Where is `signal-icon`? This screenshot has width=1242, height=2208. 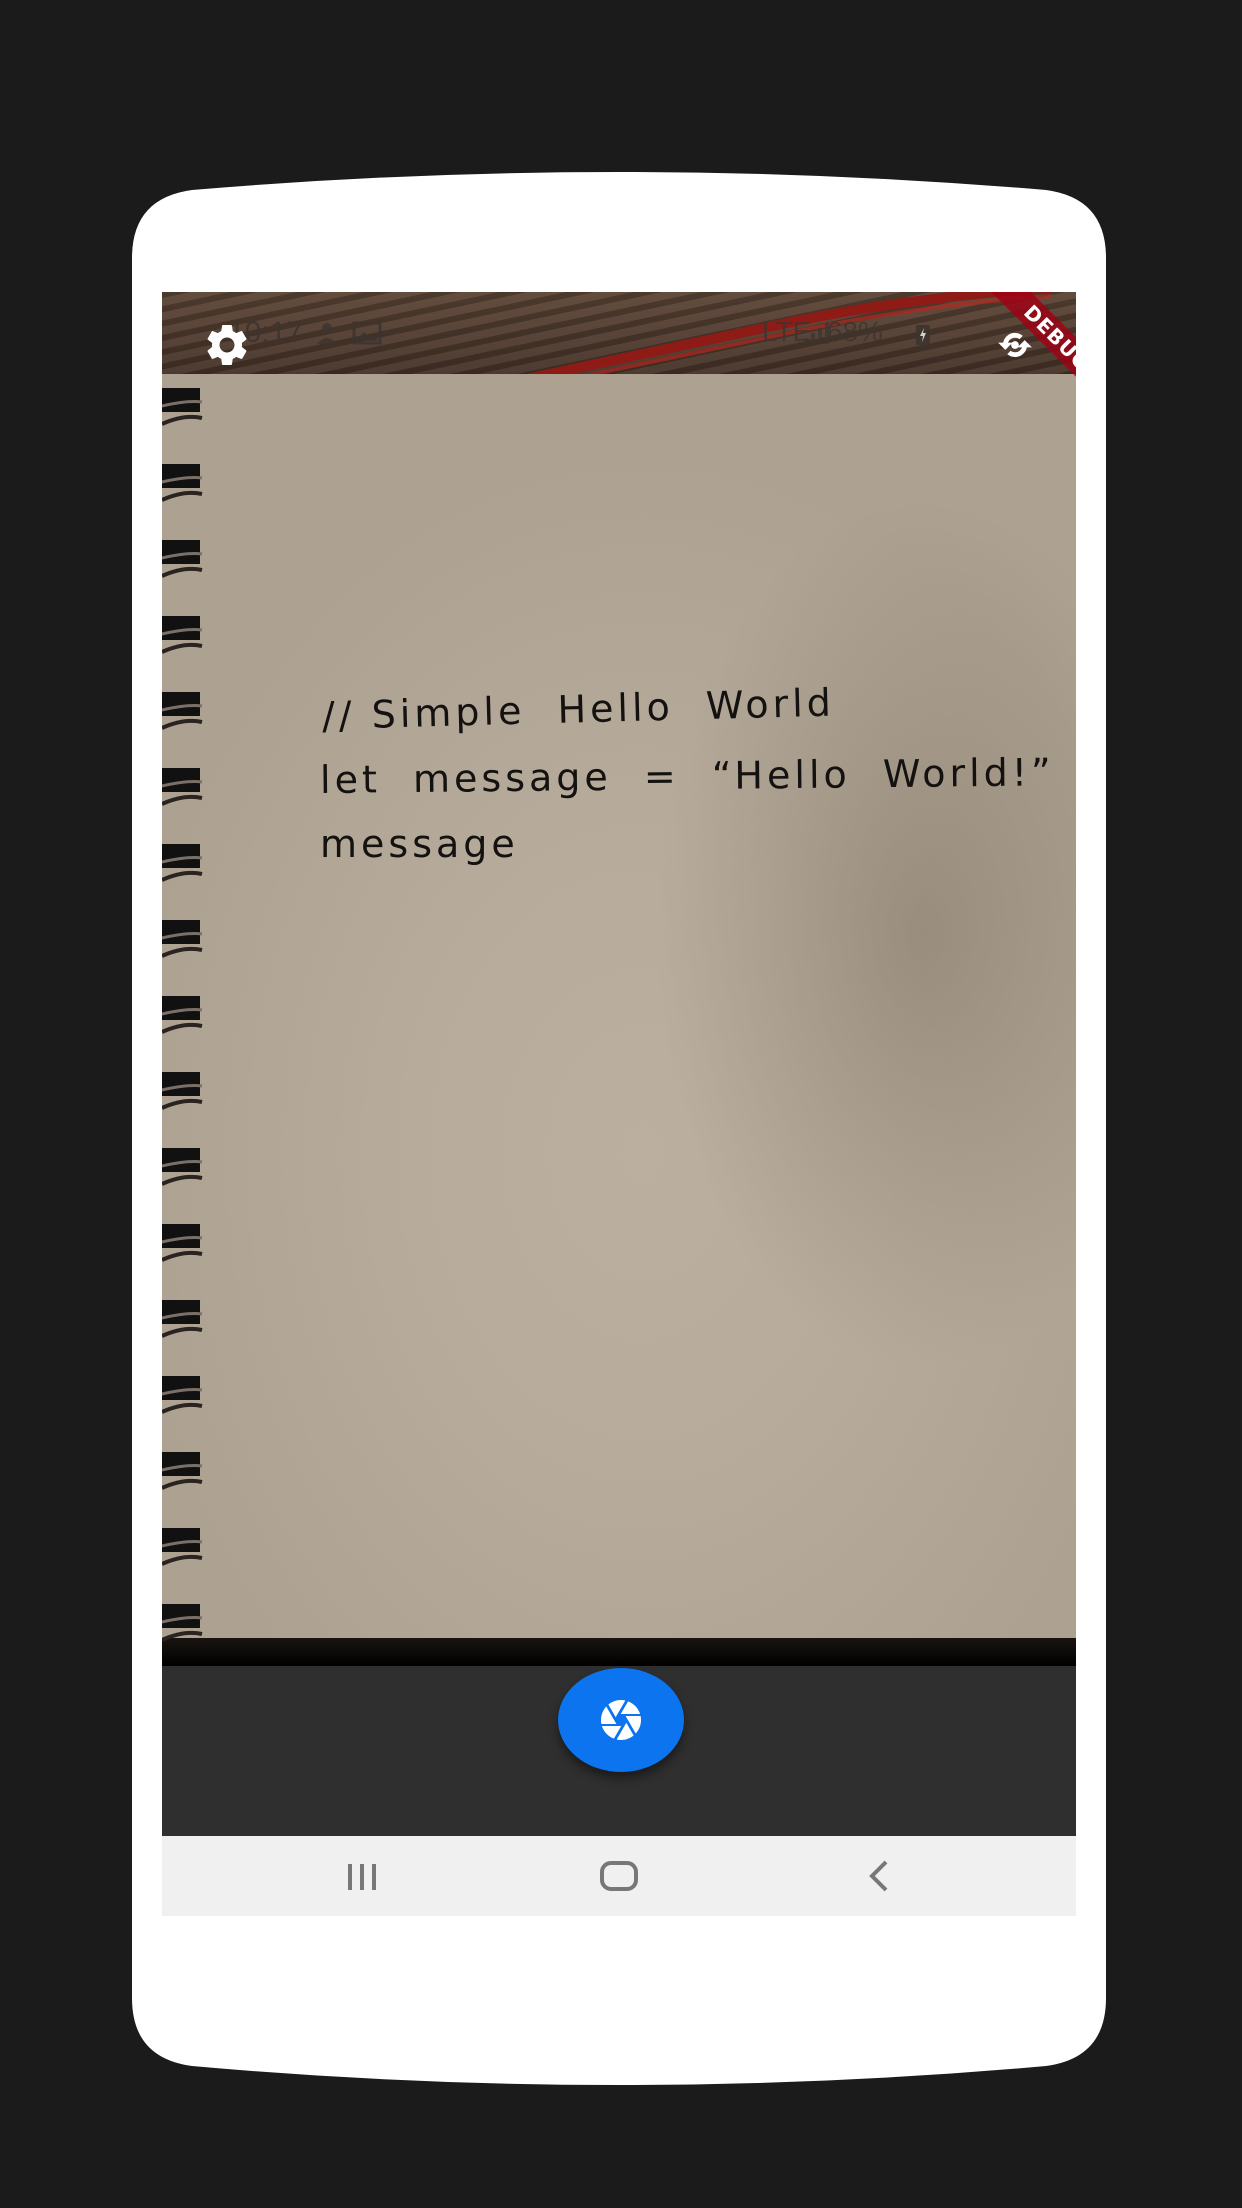 signal-icon is located at coordinates (816, 333).